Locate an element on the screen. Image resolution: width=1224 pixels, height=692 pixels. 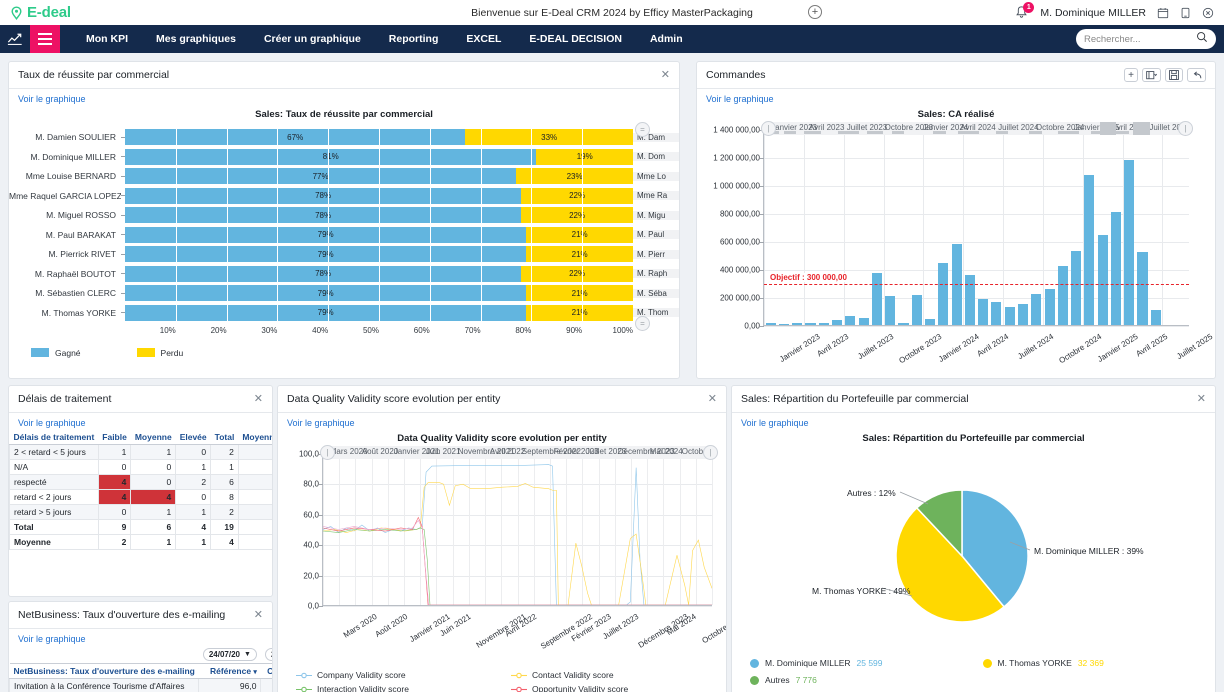
legend-item: Interaction Validity score is located at coordinates (403, 688).